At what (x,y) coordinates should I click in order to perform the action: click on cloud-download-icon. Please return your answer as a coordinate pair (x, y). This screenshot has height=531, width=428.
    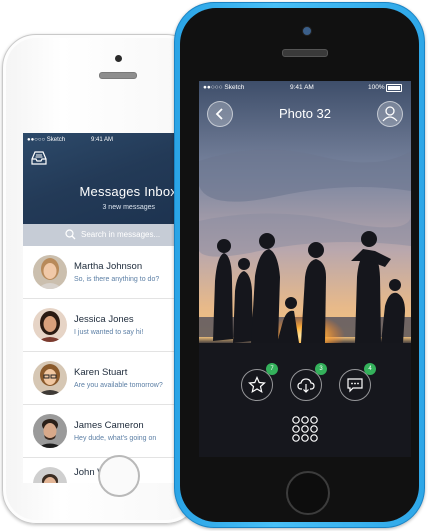
    Looking at the image, I should click on (306, 385).